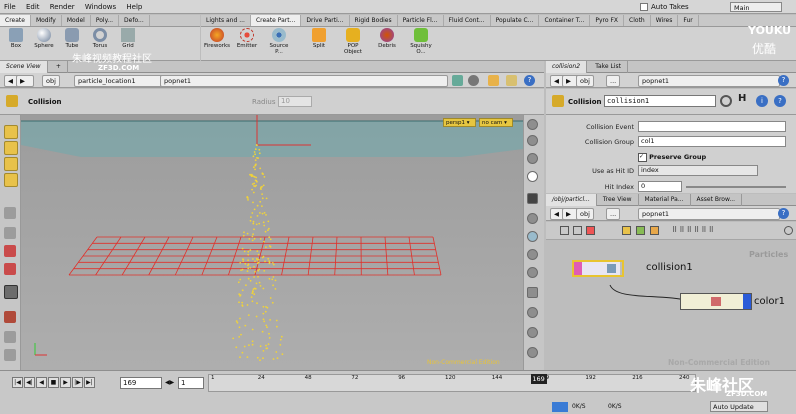 This screenshot has height=414, width=796. I want to click on go-to-start-icon: |◀, so click(17, 382).